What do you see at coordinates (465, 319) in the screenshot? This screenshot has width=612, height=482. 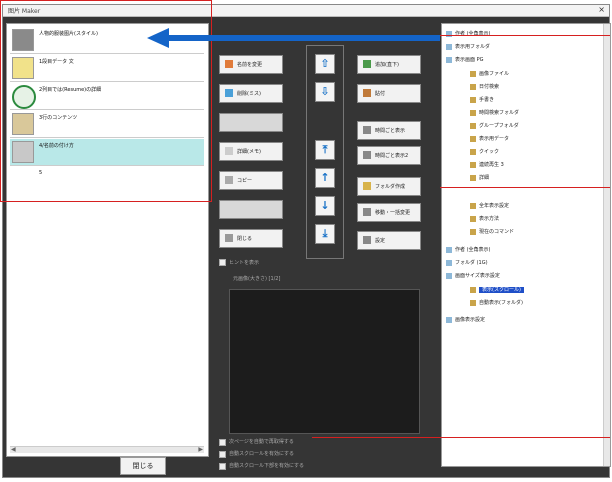 I see `tree-item: 画像表示設定` at bounding box center [465, 319].